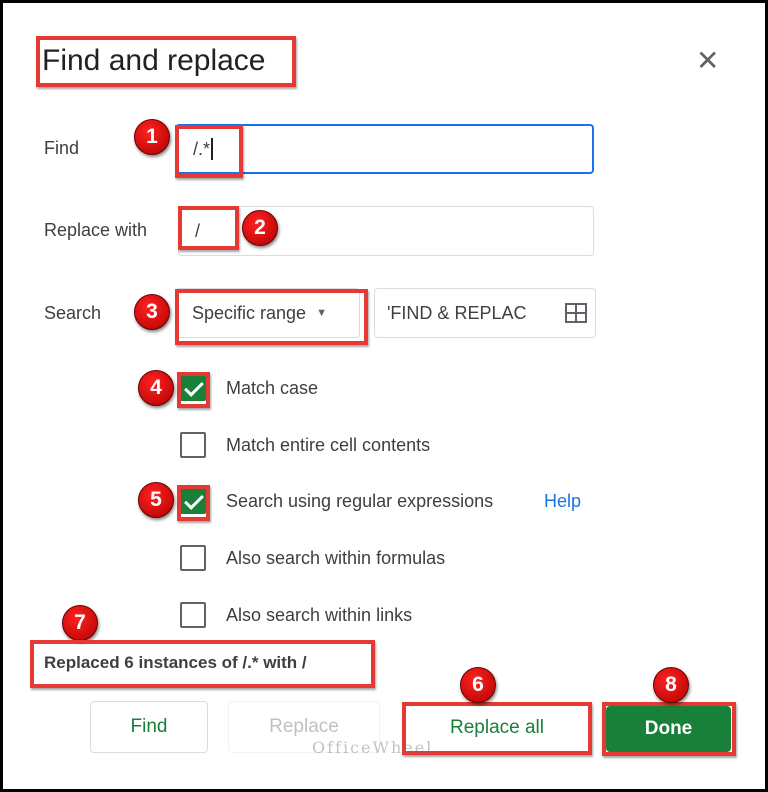 Image resolution: width=768 pixels, height=792 pixels. Describe the element at coordinates (260, 228) in the screenshot. I see `step-badge-2: 2` at that location.